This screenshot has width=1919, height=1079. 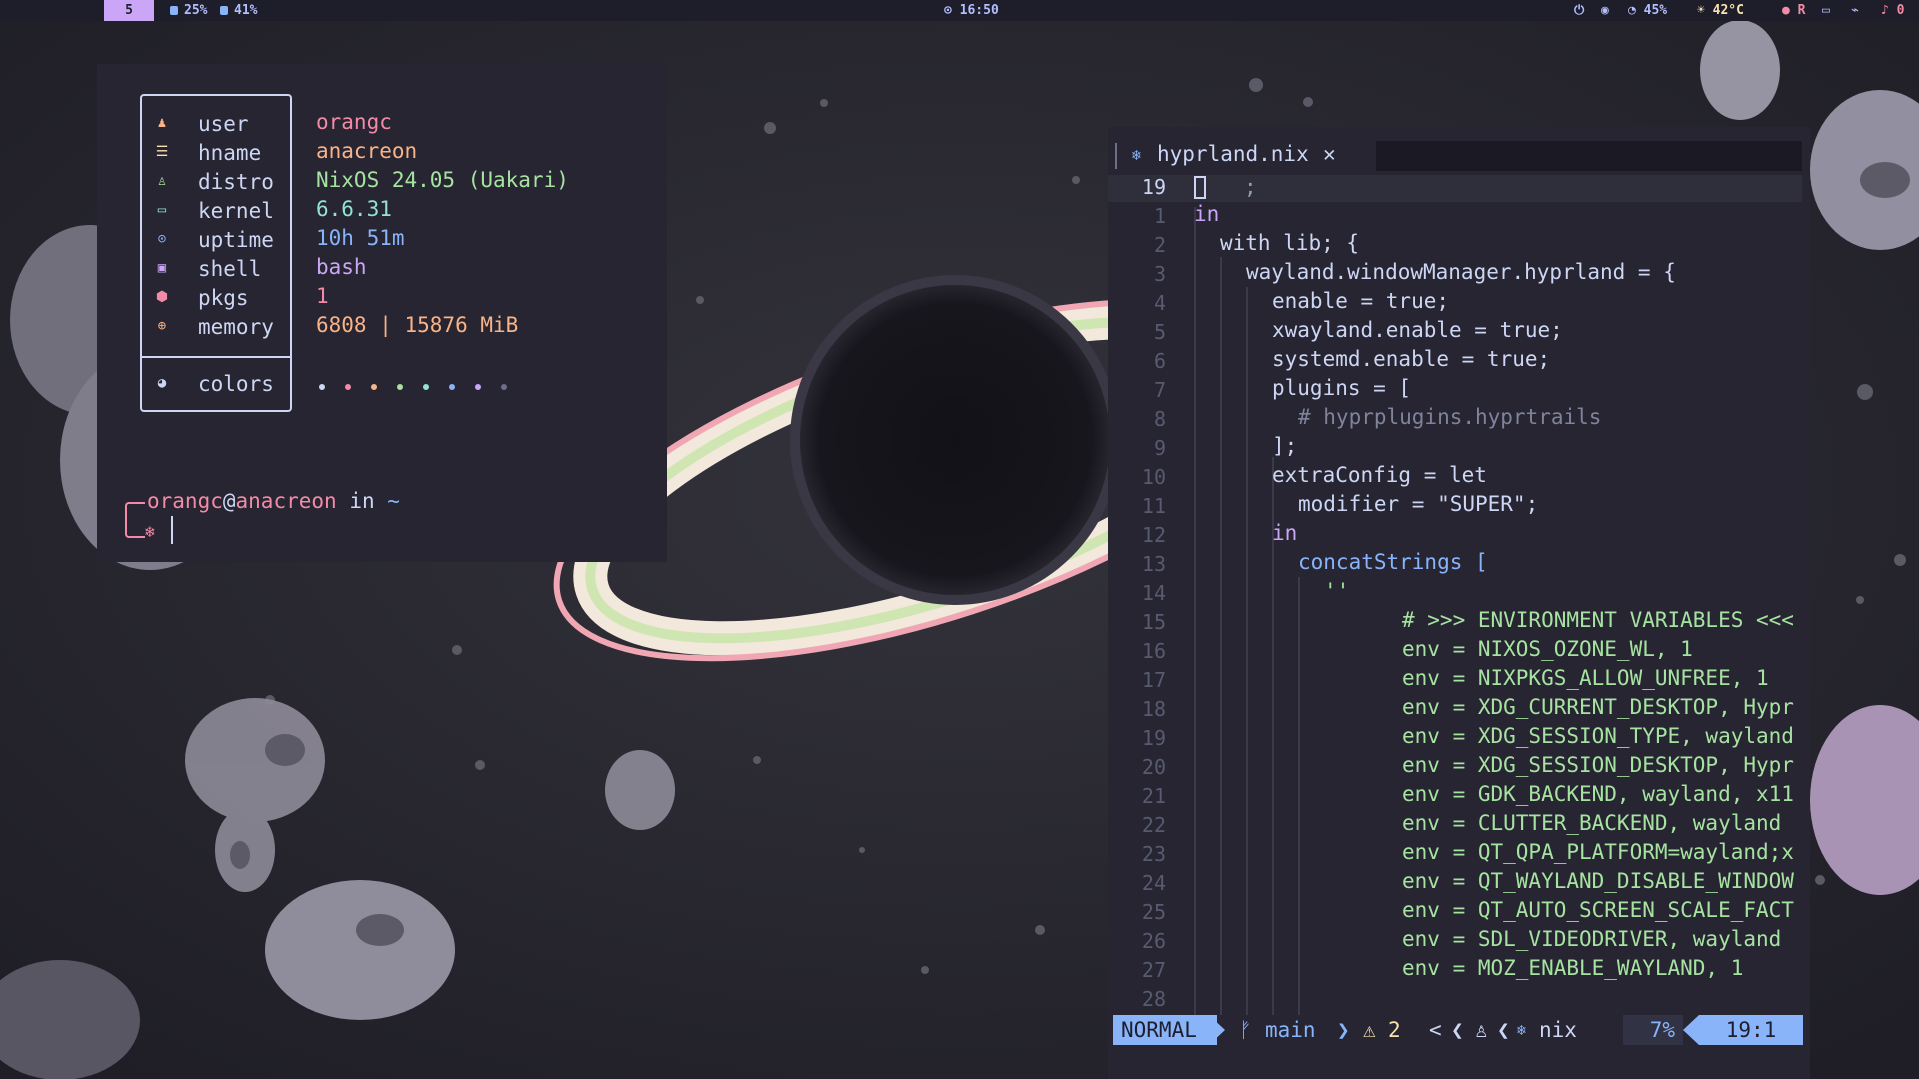 What do you see at coordinates (1598, 881) in the screenshot?
I see `code-line: env = QT_WAYLAND_DISABLE_WINDOW` at bounding box center [1598, 881].